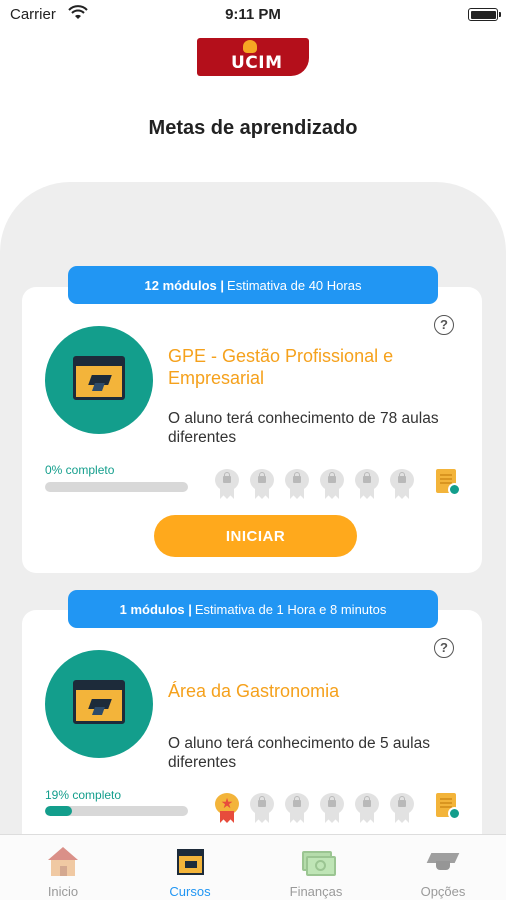  Describe the element at coordinates (253, 128) in the screenshot. I see `page-title: Metas de aprendizado` at that location.